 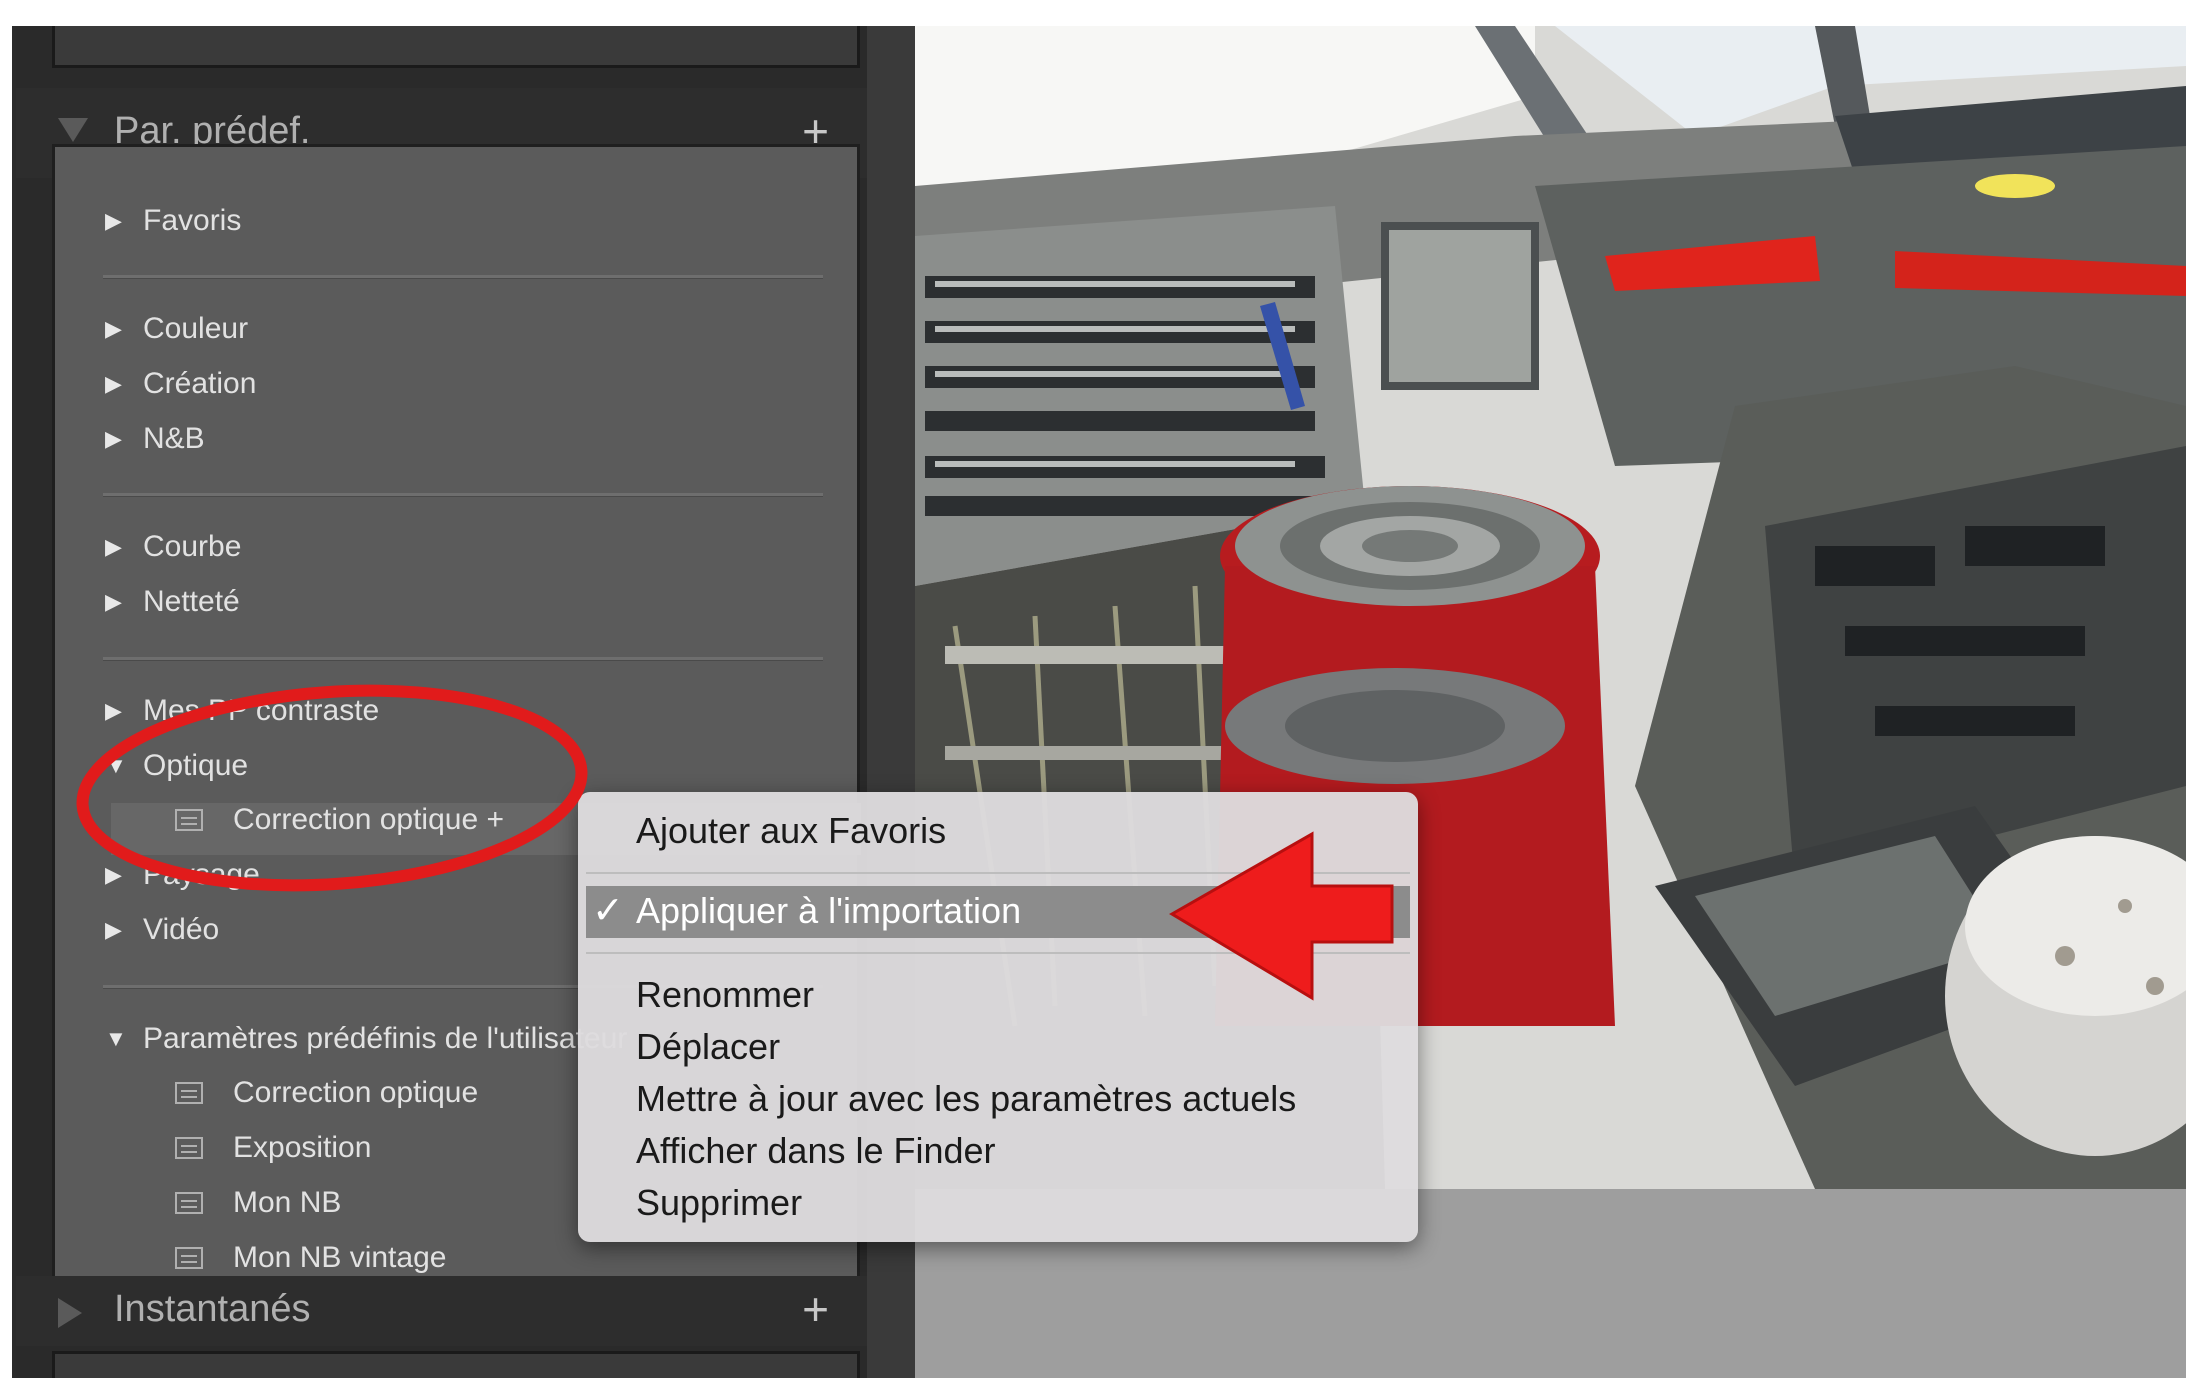 I want to click on red-highlight-ellipse, so click(x=332, y=788).